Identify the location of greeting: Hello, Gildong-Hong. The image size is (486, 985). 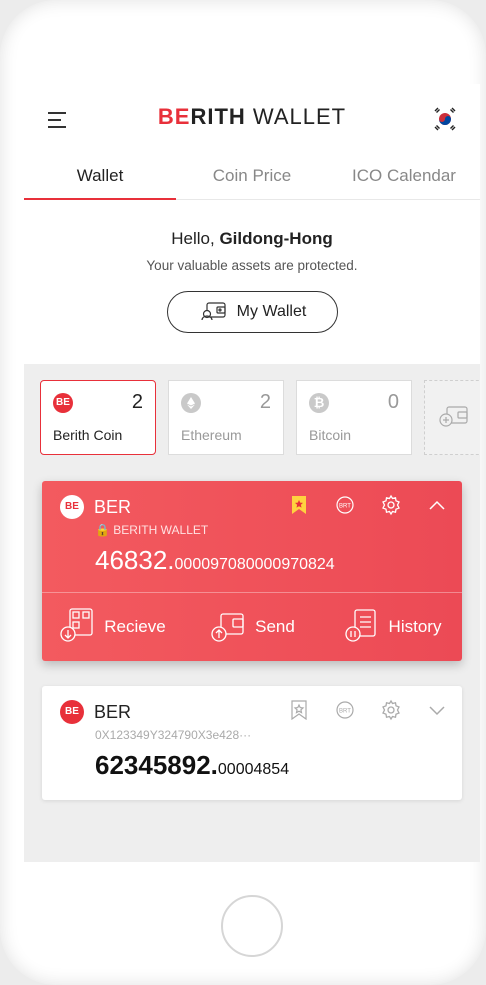
(252, 239).